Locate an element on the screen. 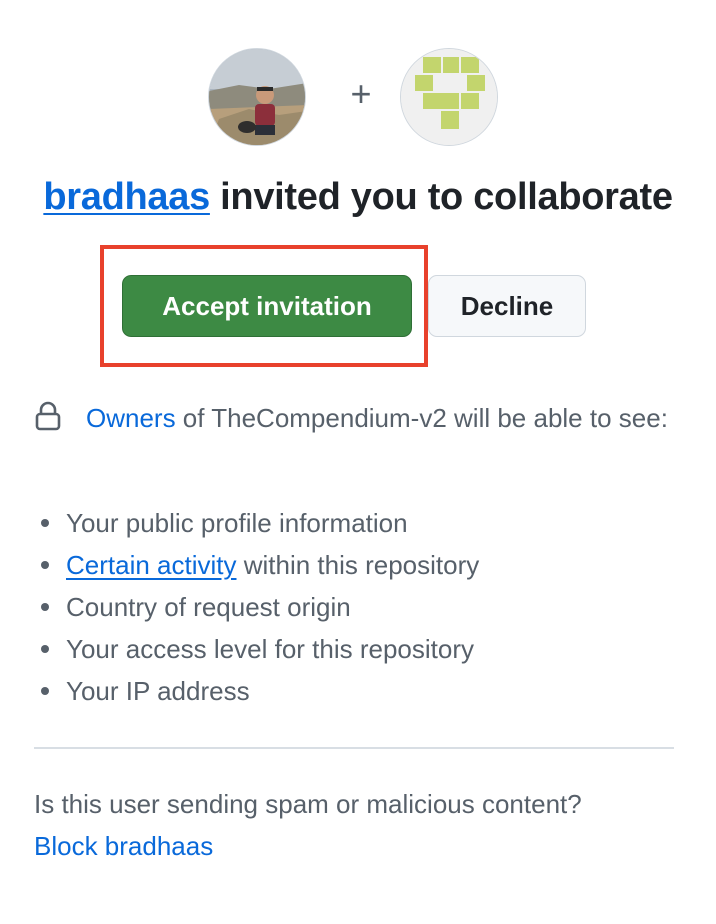 This screenshot has height=924, width=716. invitation-headline: bradhaas invited you to collaborate is located at coordinates (358, 197).